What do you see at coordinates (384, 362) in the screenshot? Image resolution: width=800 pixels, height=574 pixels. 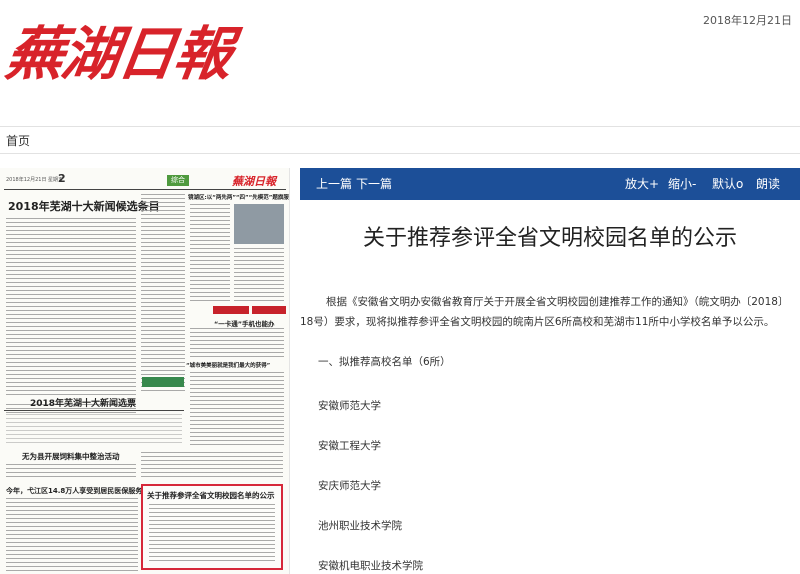 I see `article-paragraph: 一、拟推荐高校名单（6所）` at bounding box center [384, 362].